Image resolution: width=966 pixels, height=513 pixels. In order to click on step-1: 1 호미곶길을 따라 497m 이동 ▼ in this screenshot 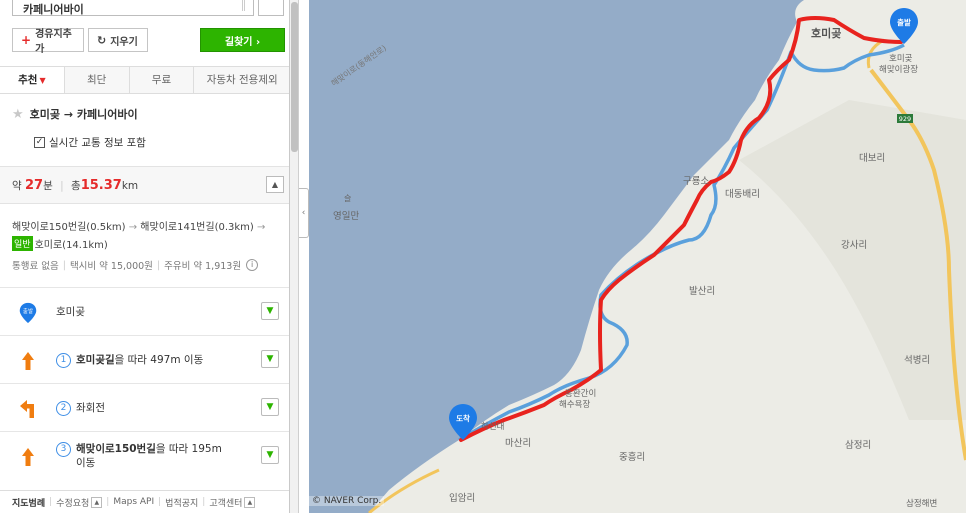, I will do `click(144, 359)`.